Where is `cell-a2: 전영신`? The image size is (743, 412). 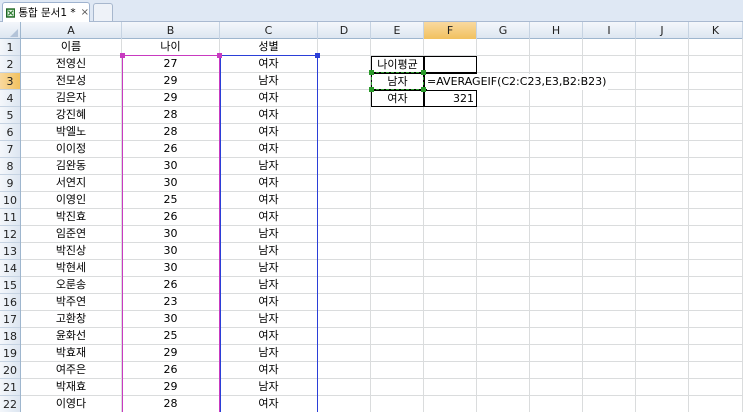 cell-a2: 전영신 is located at coordinates (71, 64).